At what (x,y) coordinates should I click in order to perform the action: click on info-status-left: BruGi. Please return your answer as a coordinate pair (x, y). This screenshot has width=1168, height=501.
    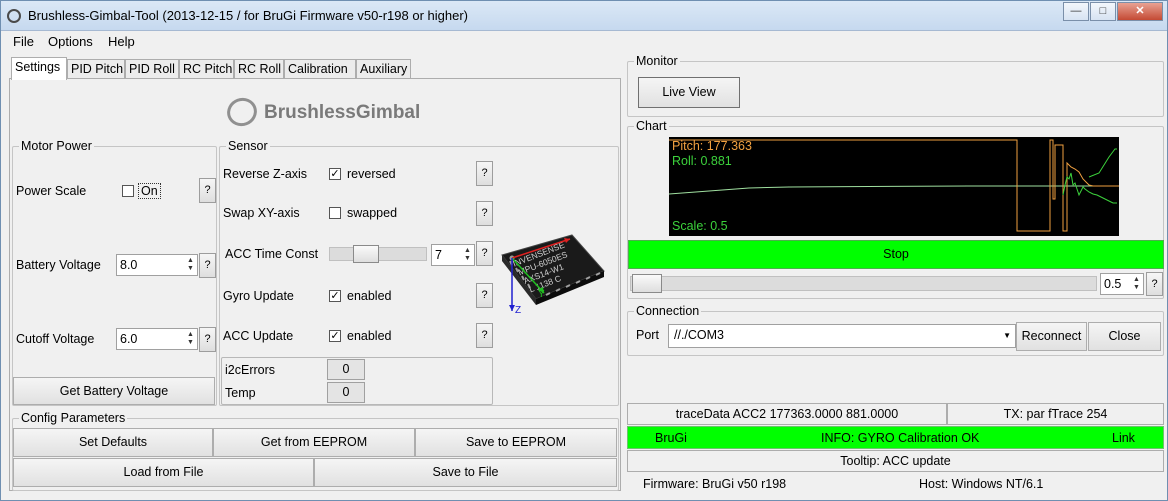
    Looking at the image, I should click on (671, 438).